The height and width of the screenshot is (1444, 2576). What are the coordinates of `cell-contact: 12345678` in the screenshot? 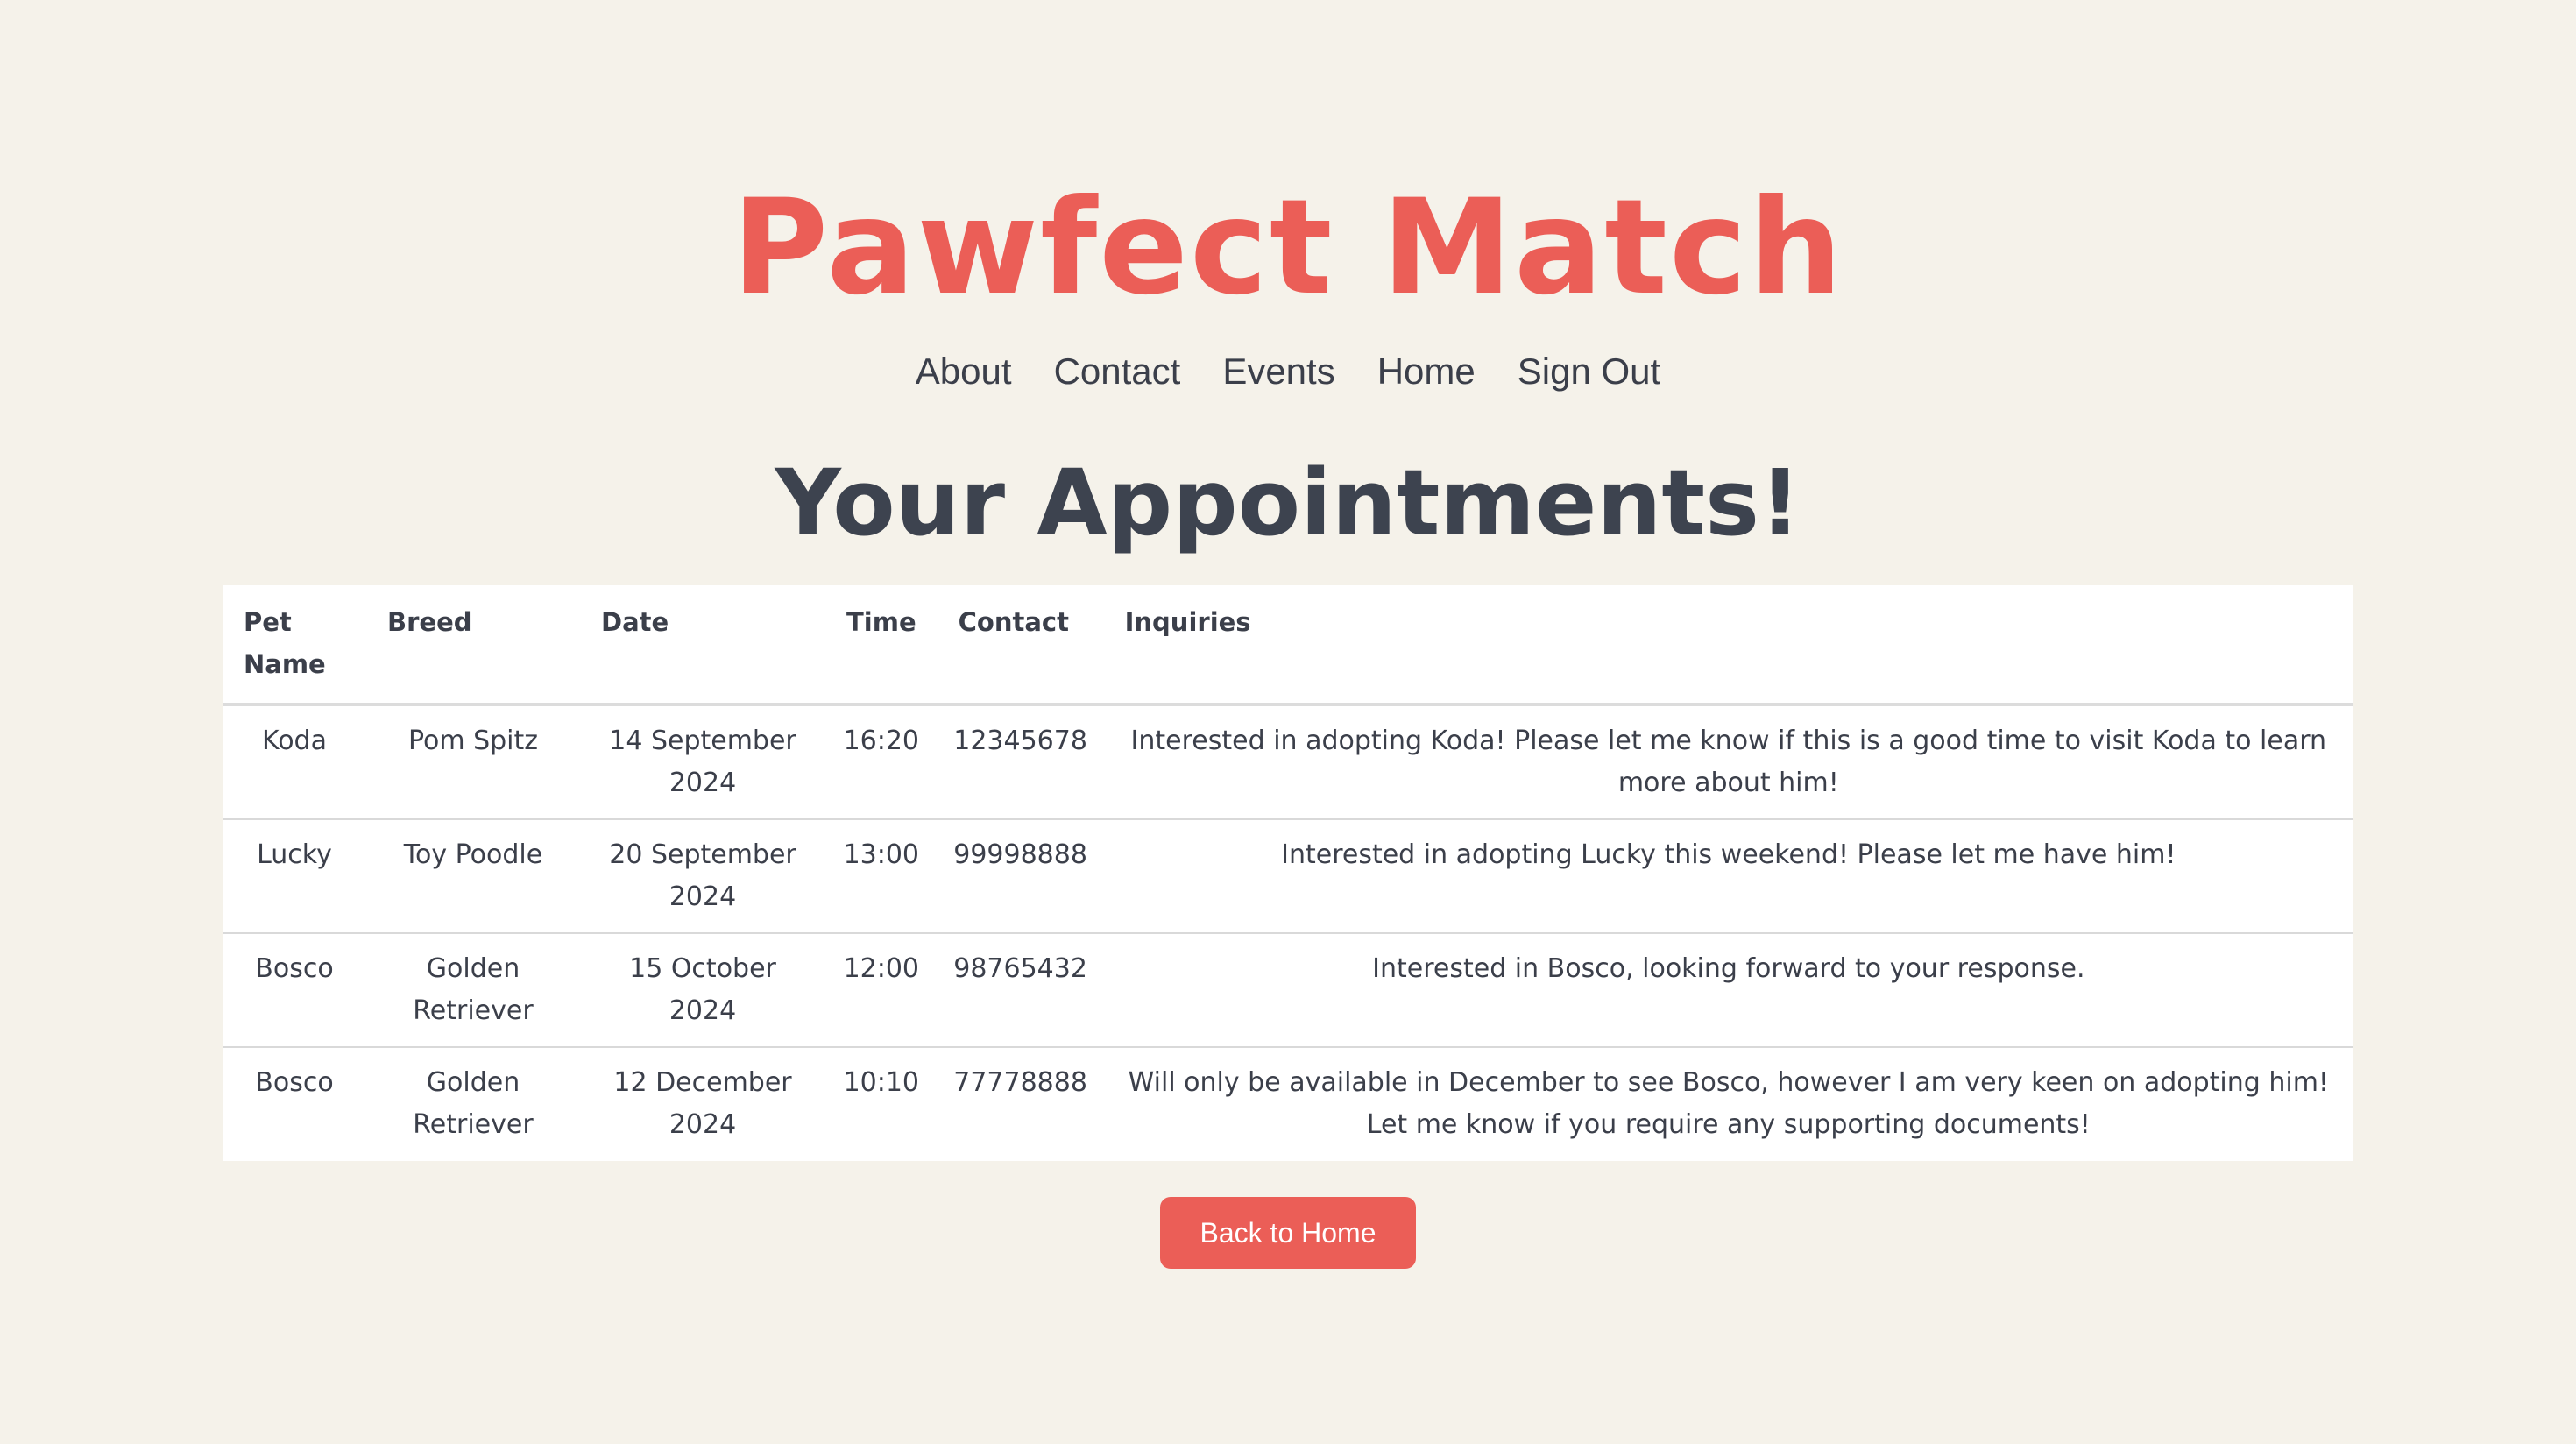 It's located at (1020, 762).